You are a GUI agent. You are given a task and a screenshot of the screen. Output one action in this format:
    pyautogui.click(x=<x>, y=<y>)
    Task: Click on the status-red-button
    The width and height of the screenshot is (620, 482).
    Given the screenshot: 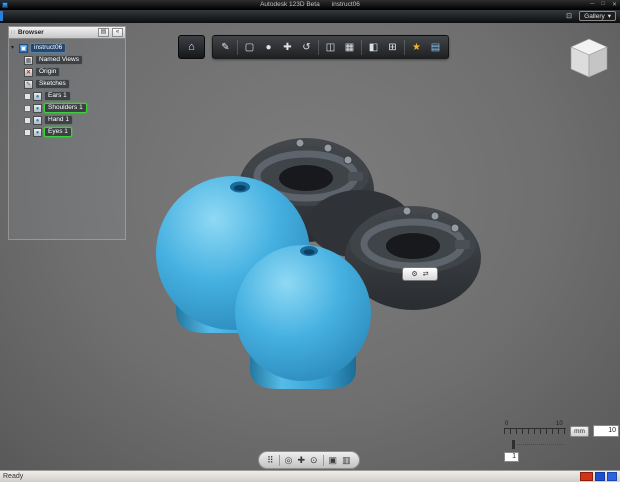 What is the action you would take?
    pyautogui.click(x=586, y=476)
    